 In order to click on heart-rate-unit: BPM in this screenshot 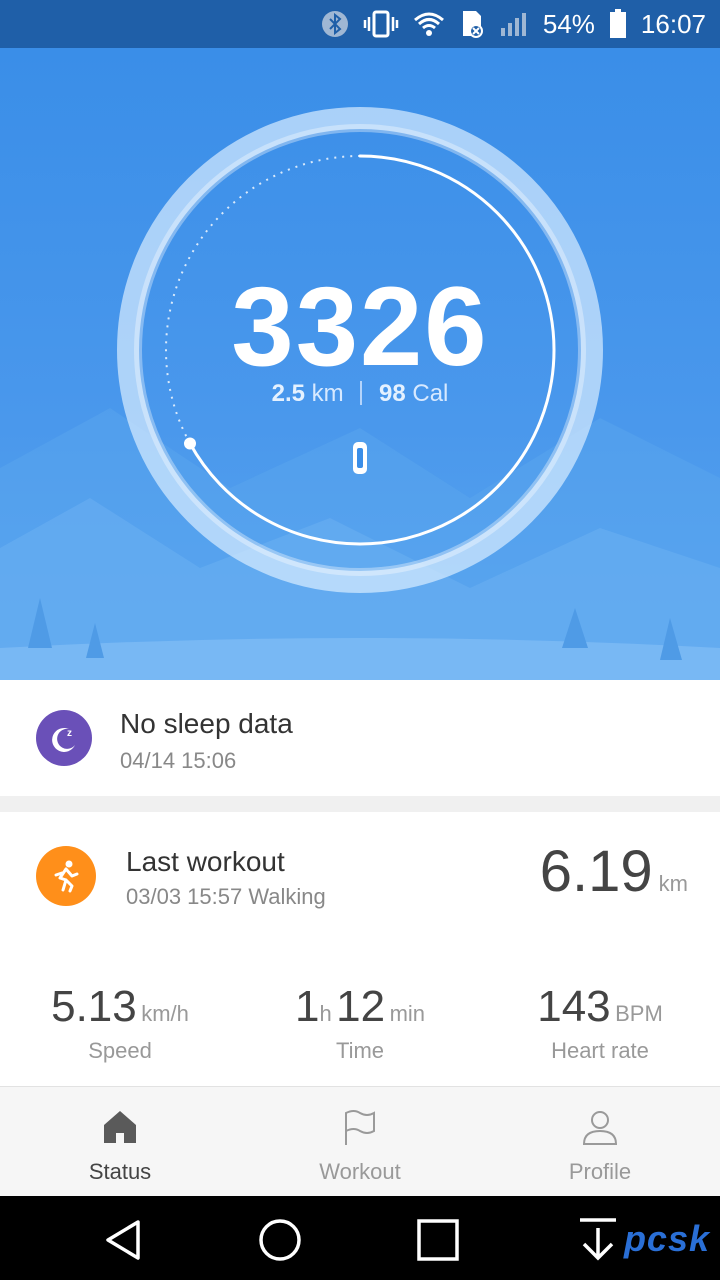, I will do `click(639, 1013)`.